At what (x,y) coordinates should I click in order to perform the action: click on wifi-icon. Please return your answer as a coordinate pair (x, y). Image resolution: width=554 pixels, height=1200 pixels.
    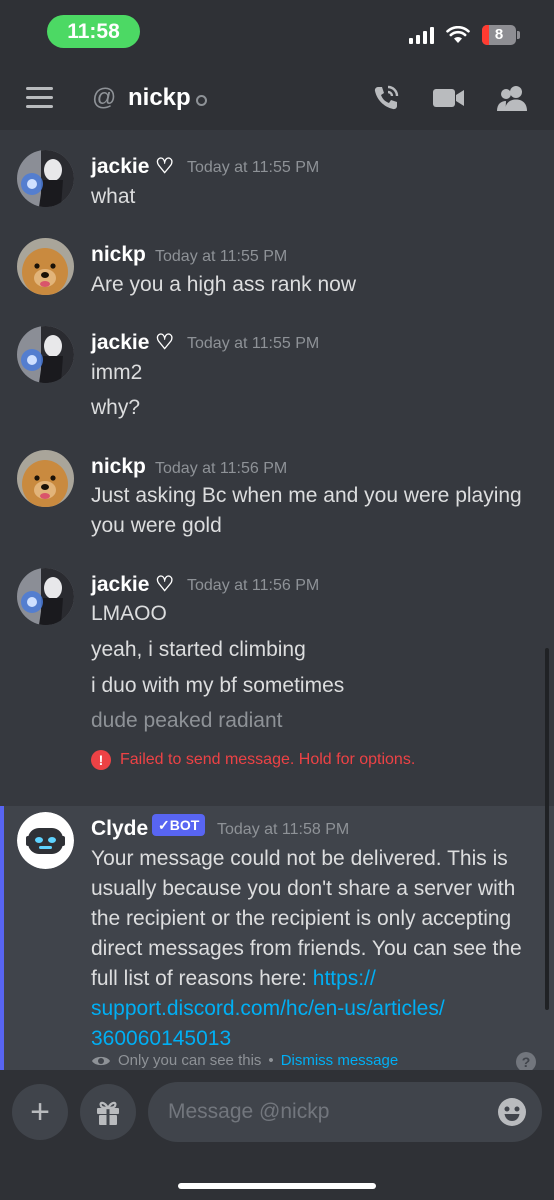
    Looking at the image, I should click on (458, 34).